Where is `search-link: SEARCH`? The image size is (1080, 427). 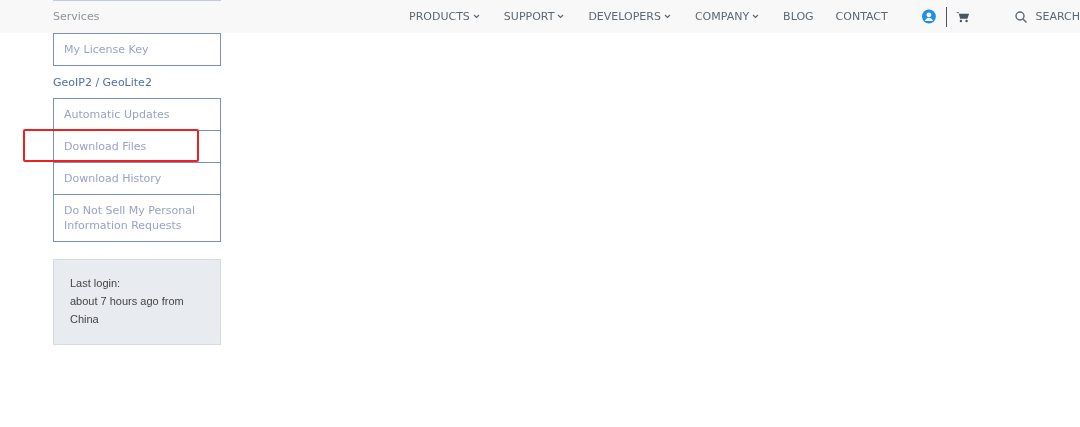
search-link: SEARCH is located at coordinates (1047, 16).